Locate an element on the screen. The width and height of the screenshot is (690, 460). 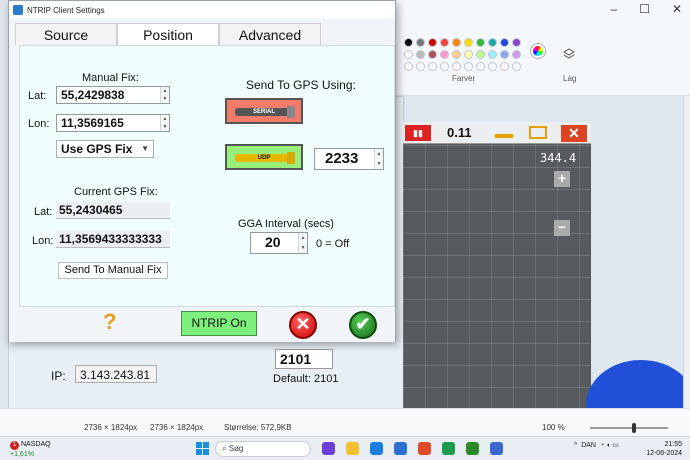
status-selection: 2736 × 1824px is located at coordinates (177, 427).